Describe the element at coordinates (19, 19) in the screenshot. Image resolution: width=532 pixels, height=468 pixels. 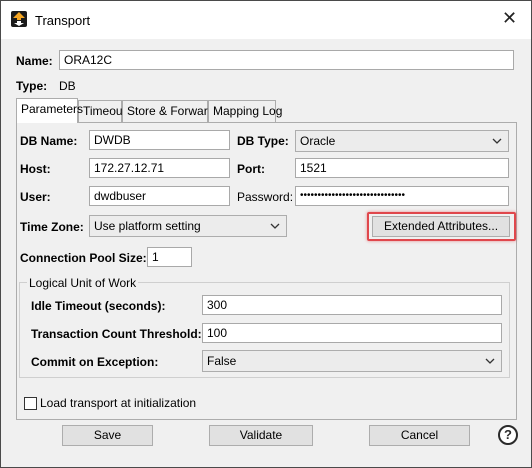
I see `transport-logo-icon` at that location.